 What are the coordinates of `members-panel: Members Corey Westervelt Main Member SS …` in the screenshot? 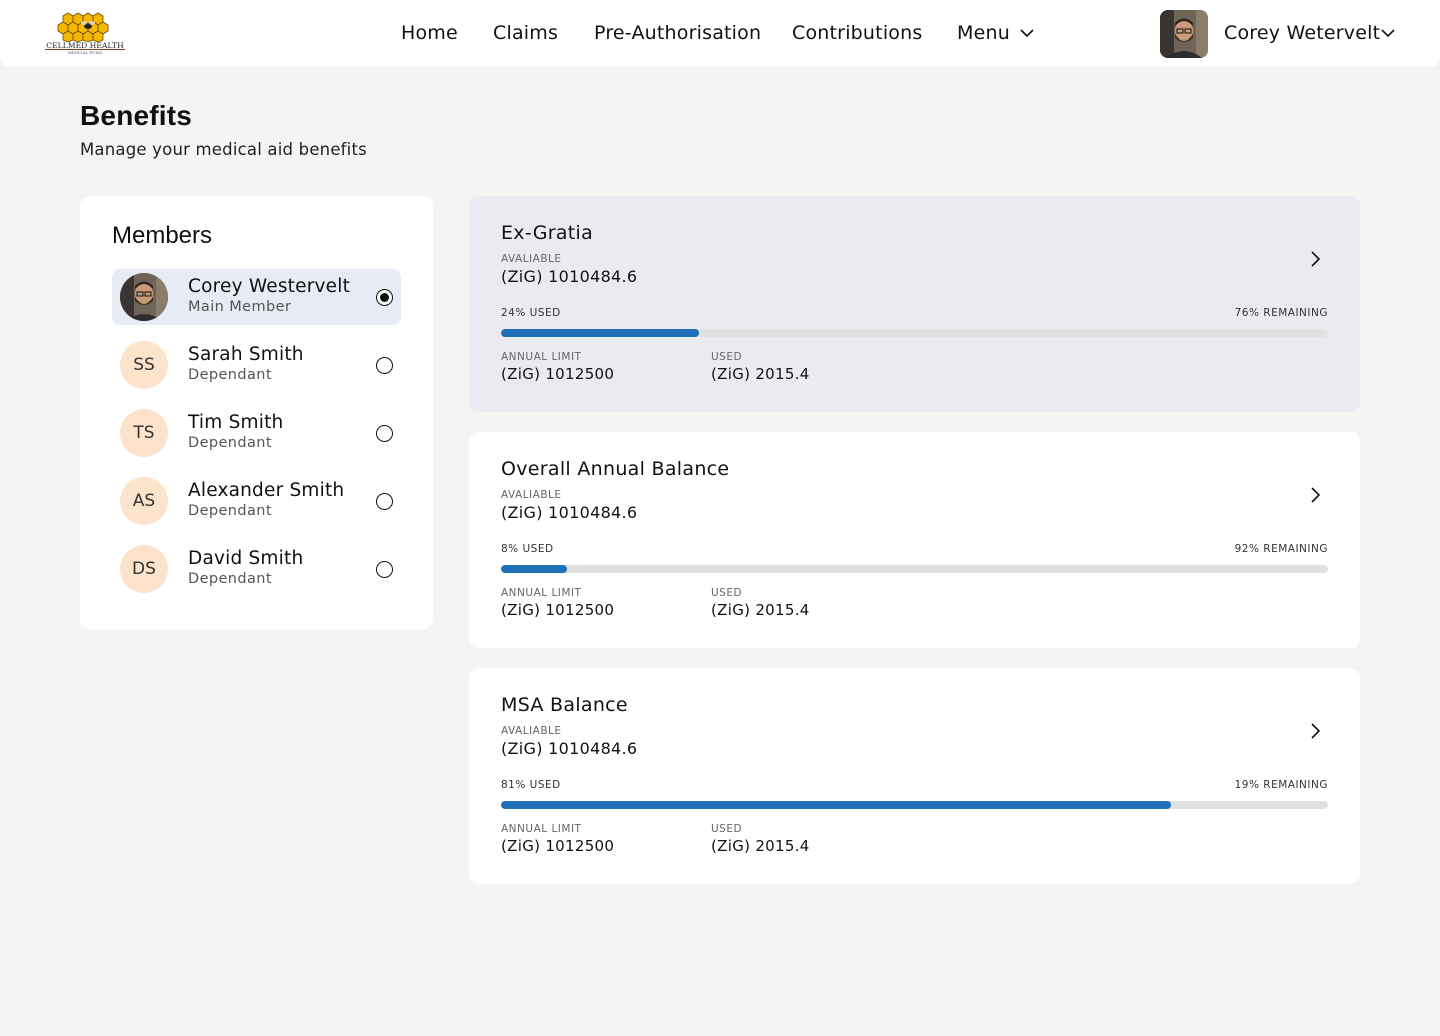 It's located at (256, 412).